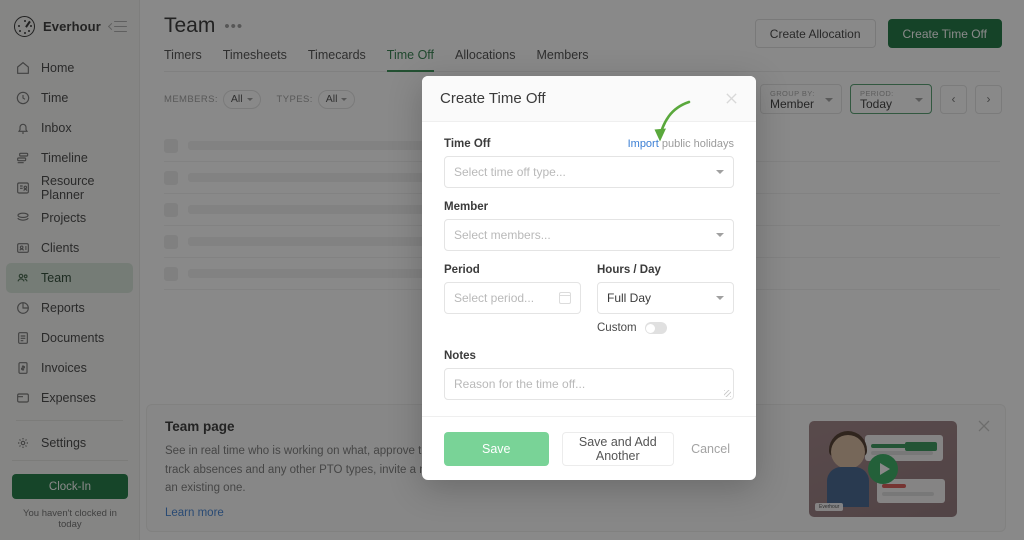 The height and width of the screenshot is (540, 1024). What do you see at coordinates (462, 270) in the screenshot?
I see `period-label: Period` at bounding box center [462, 270].